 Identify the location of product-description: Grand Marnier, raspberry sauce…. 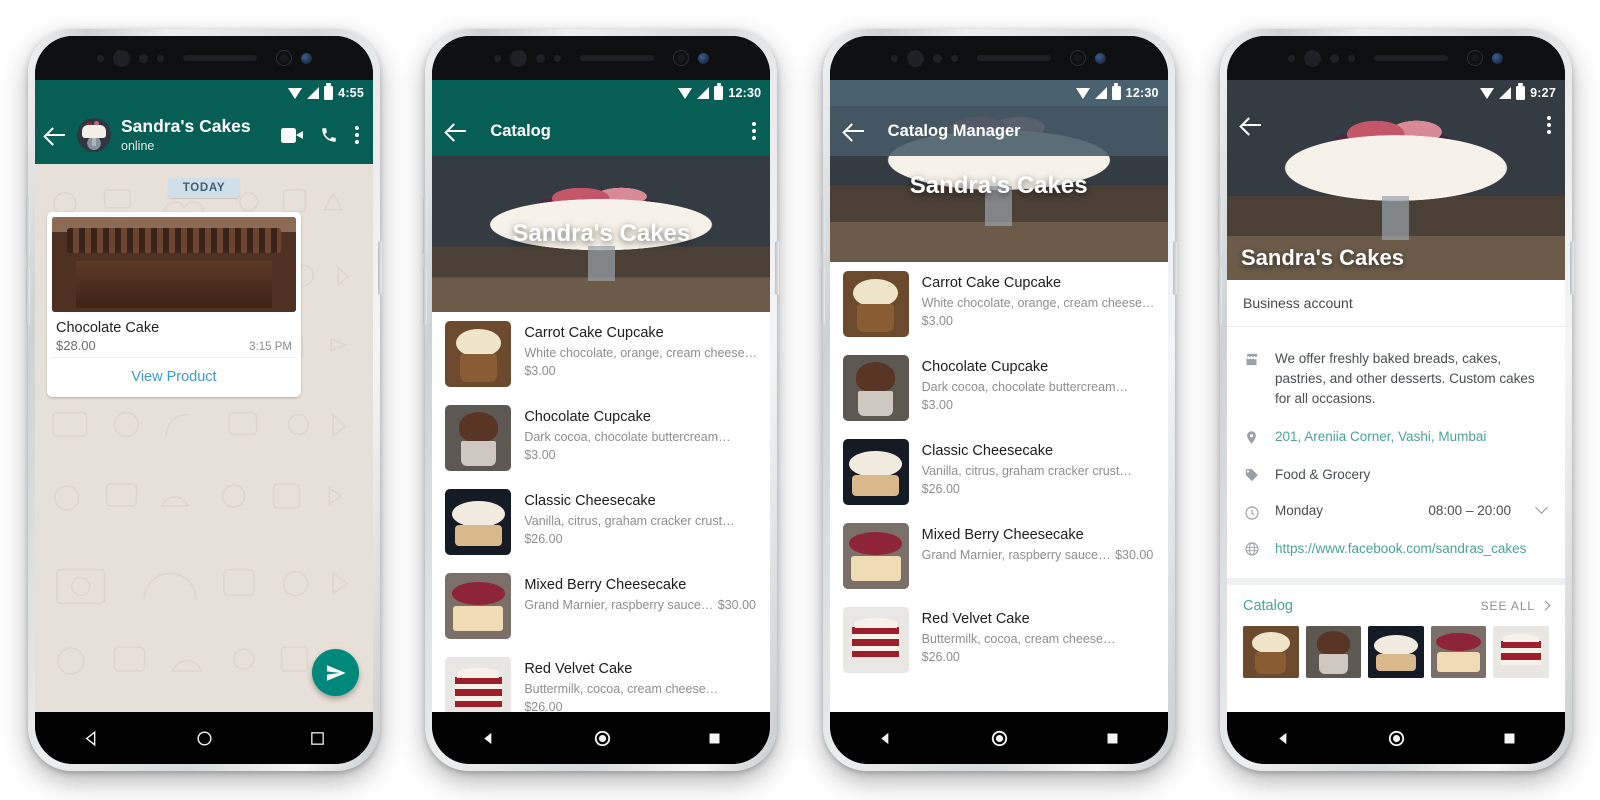
(1016, 554).